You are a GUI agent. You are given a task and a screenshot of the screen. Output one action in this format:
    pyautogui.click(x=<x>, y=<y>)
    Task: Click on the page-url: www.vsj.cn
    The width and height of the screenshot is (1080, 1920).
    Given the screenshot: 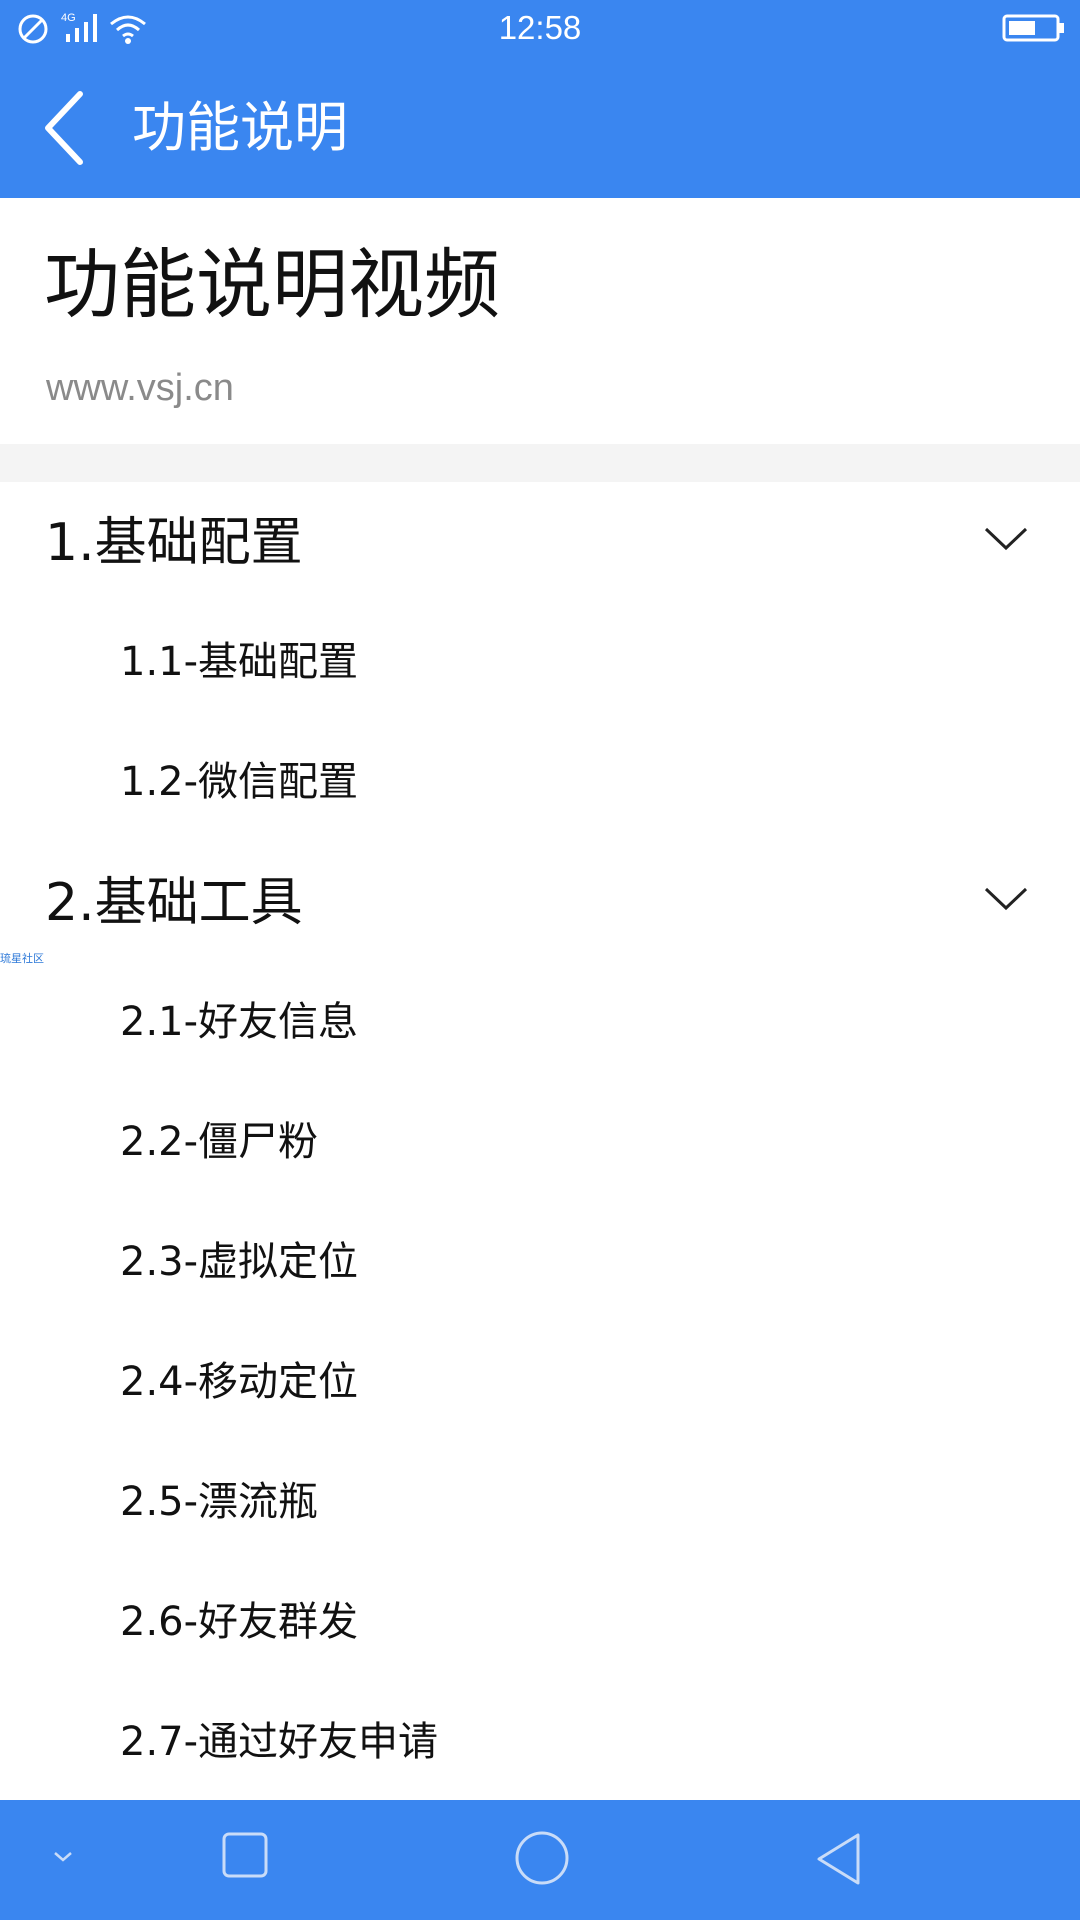 What is the action you would take?
    pyautogui.click(x=140, y=388)
    